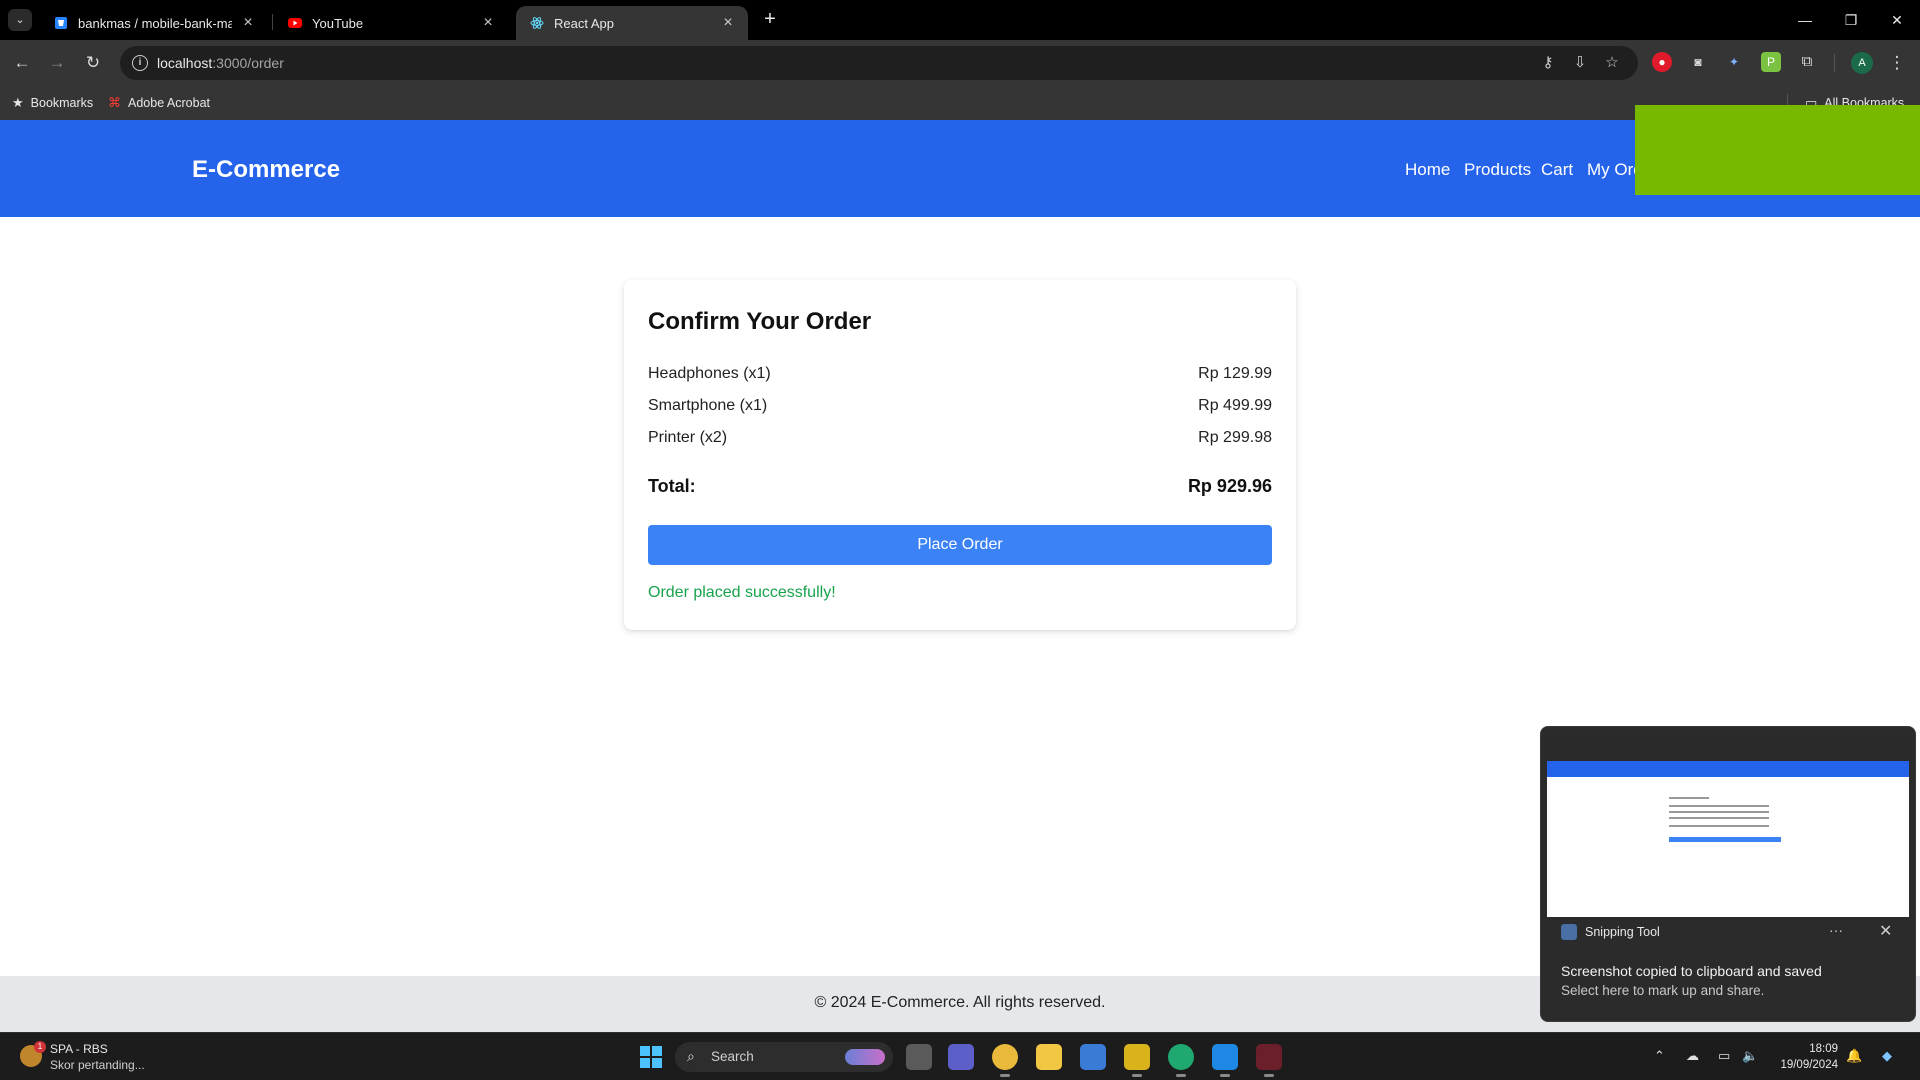 The image size is (1920, 1080). What do you see at coordinates (1269, 1060) in the screenshot?
I see `database-app-icon` at bounding box center [1269, 1060].